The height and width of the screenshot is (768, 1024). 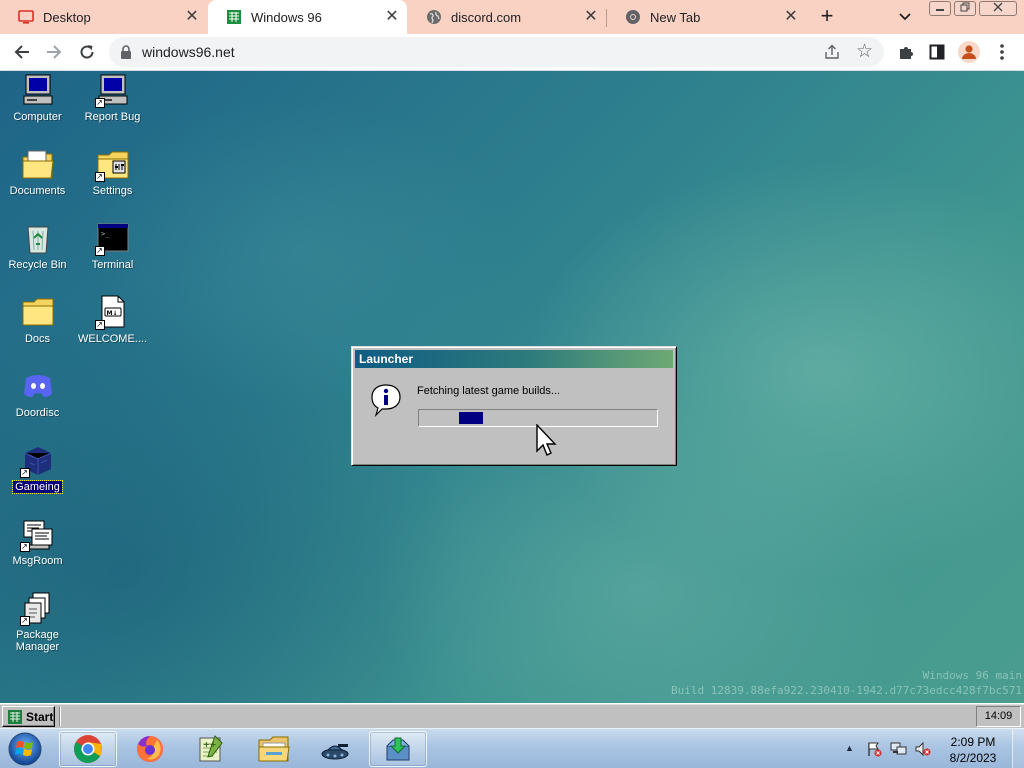 What do you see at coordinates (111, 313) in the screenshot?
I see `svg-text: M↓` at bounding box center [111, 313].